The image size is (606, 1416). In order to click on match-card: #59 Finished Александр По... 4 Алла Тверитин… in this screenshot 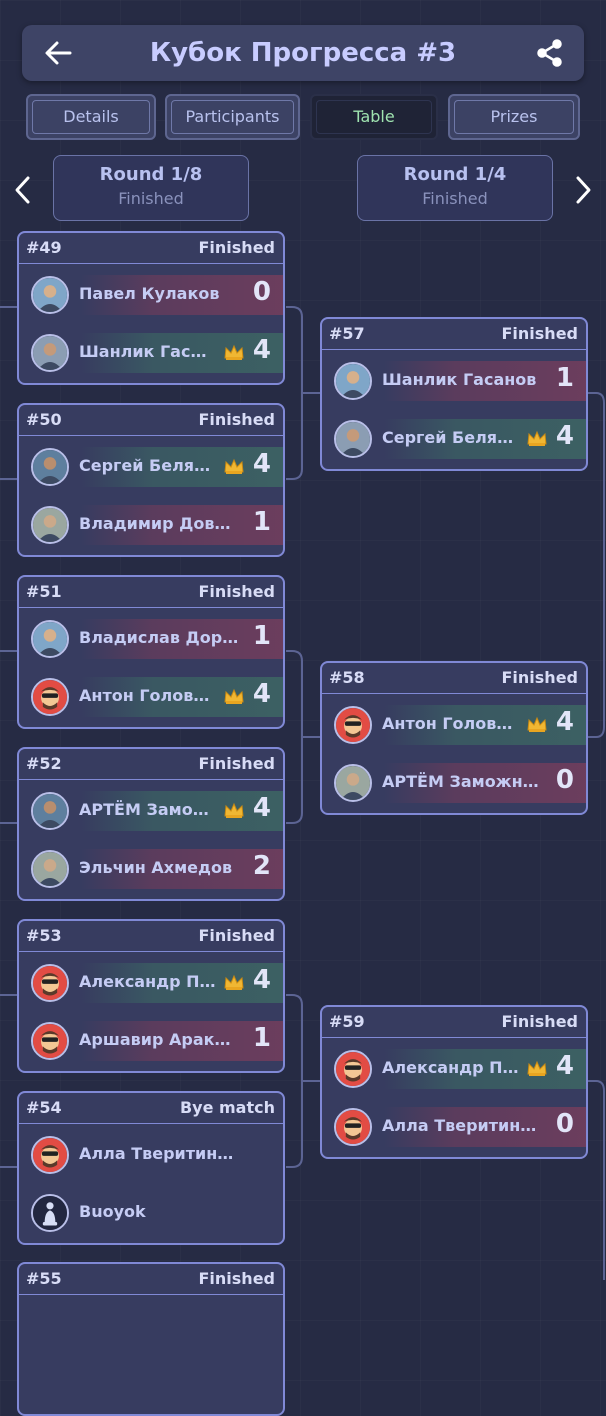, I will do `click(454, 1082)`.